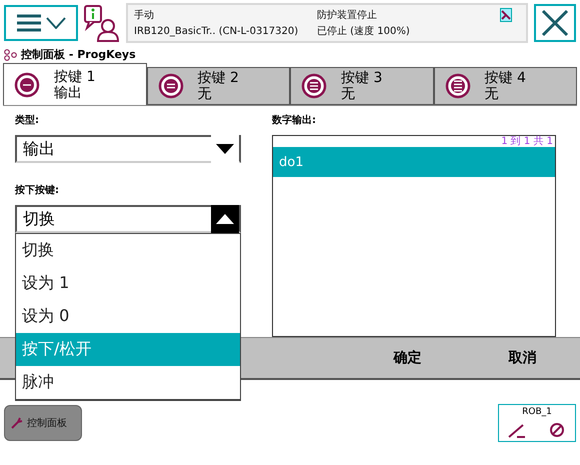 This screenshot has width=580, height=465. I want to click on key-tab: 按键 4 无, so click(505, 86).